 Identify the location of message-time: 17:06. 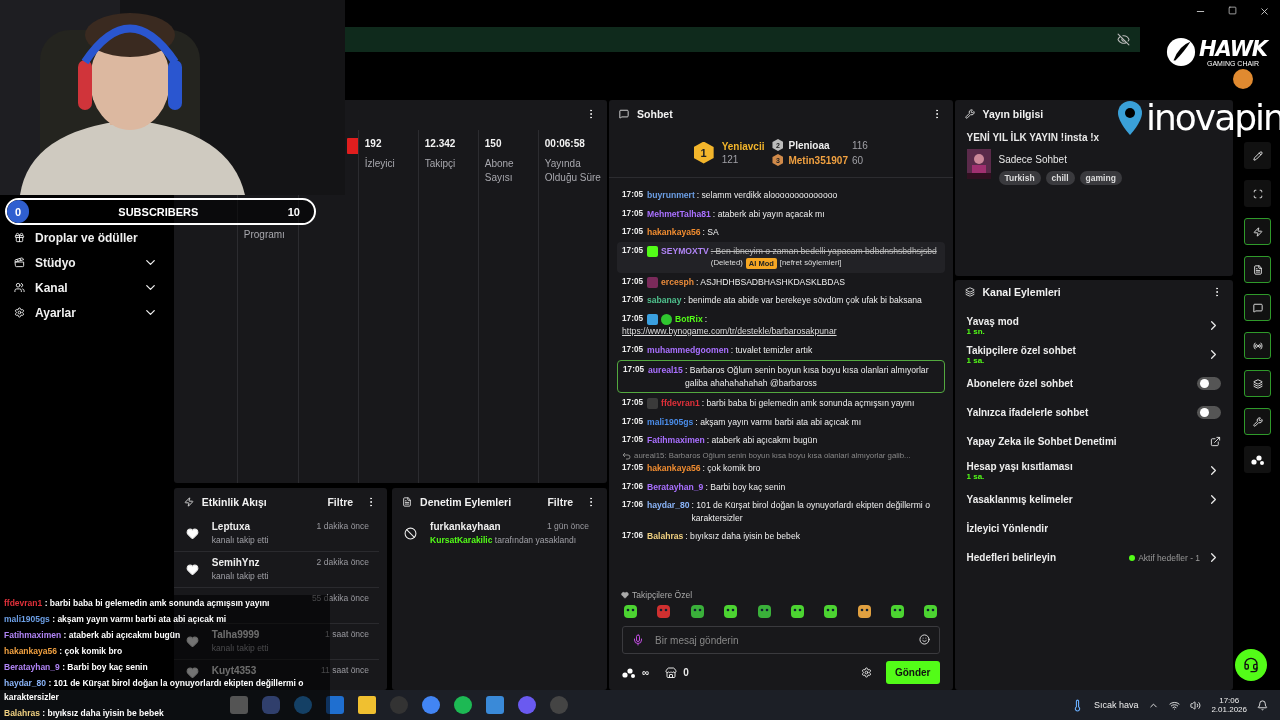
(632, 486).